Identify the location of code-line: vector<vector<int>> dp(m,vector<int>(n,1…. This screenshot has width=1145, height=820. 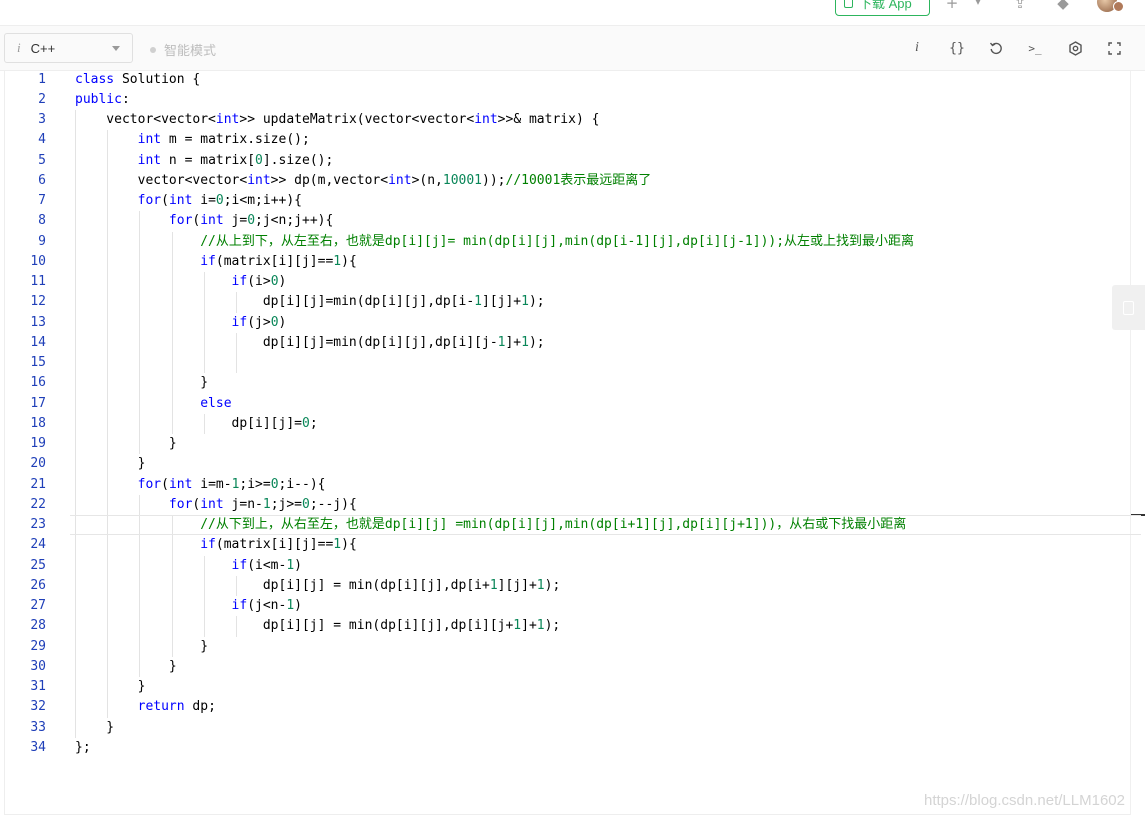
(363, 181).